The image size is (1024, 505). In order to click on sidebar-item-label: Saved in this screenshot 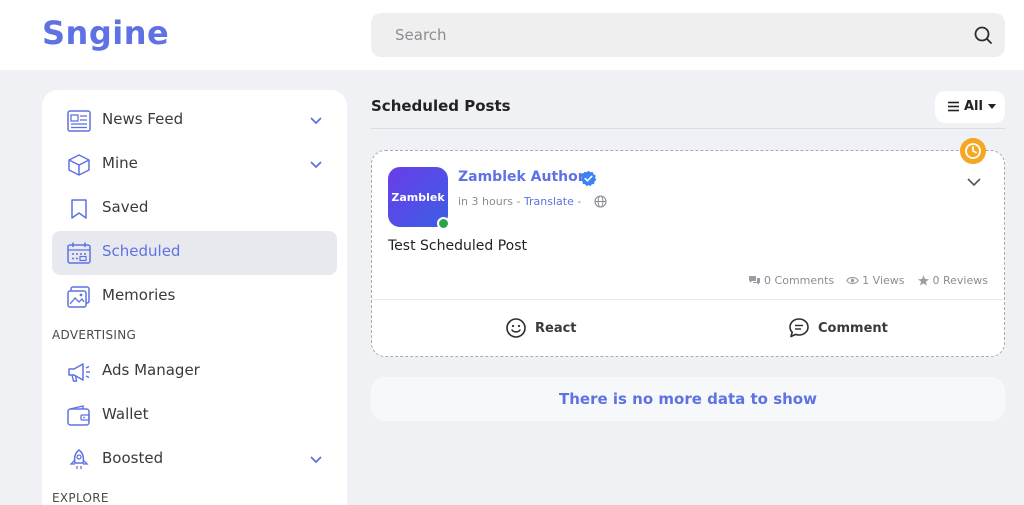, I will do `click(125, 207)`.